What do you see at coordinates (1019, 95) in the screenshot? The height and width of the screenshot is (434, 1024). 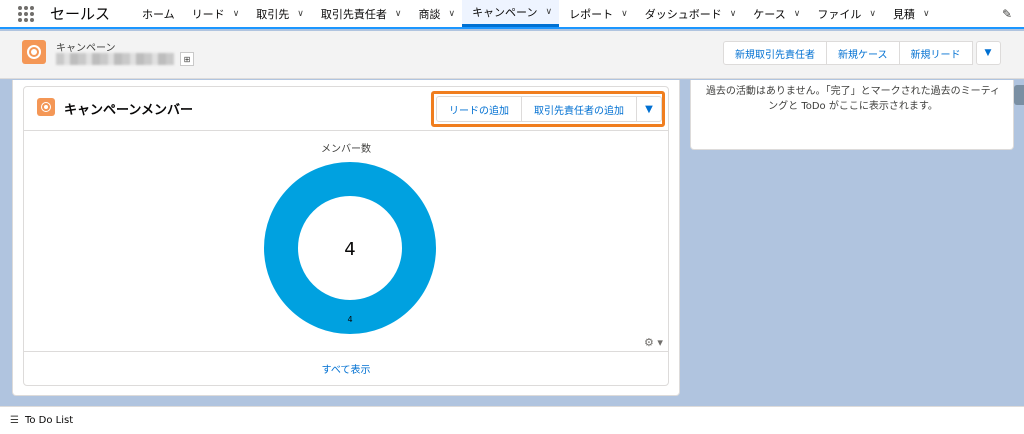 I see `side-panel-toggle` at bounding box center [1019, 95].